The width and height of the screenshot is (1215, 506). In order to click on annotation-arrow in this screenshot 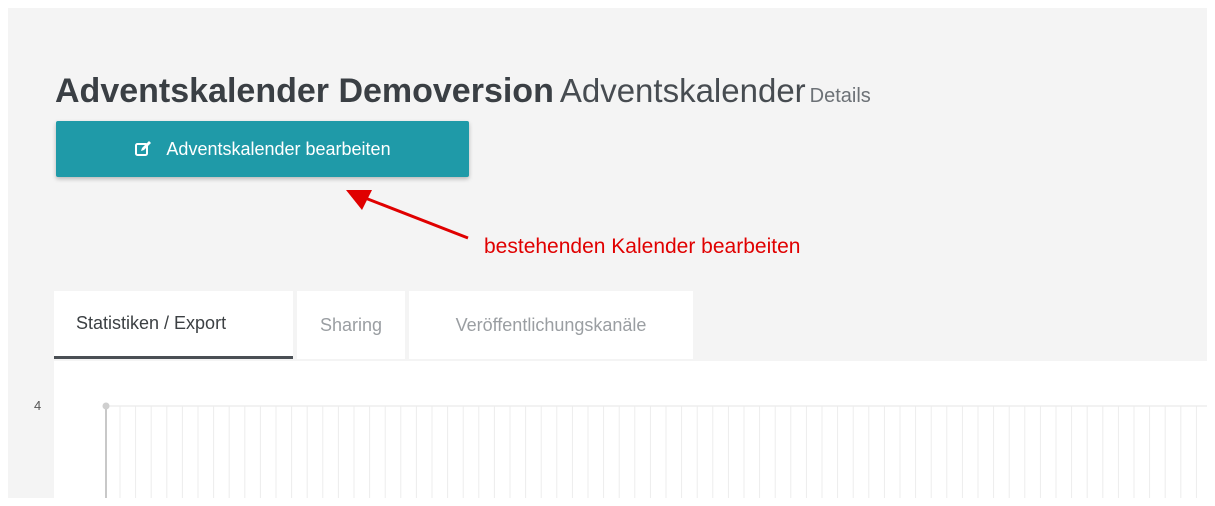, I will do `click(407, 215)`.